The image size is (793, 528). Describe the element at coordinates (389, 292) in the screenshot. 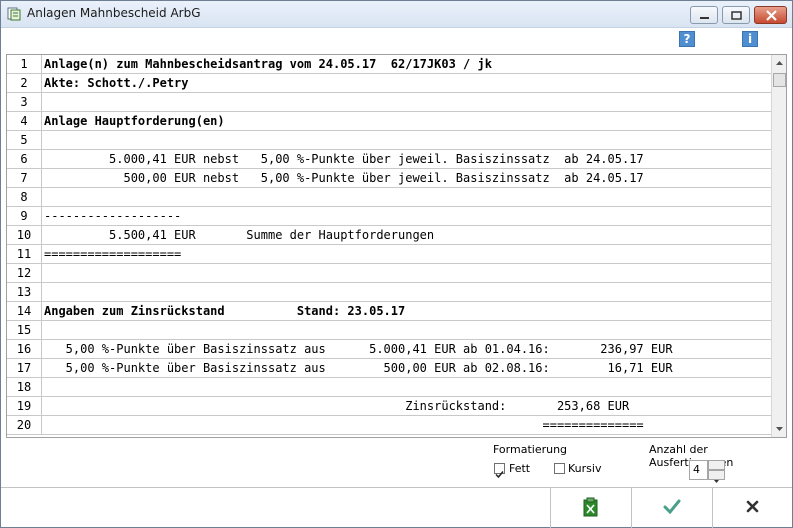

I see `table-row: 13` at that location.